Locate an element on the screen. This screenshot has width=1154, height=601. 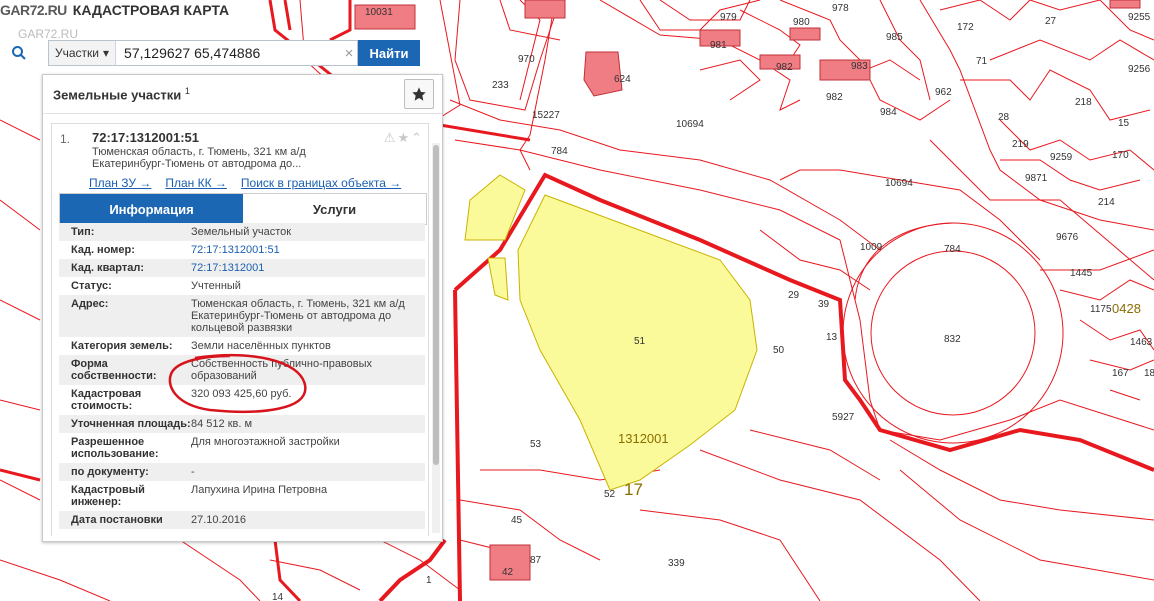
map-label-9255: 9255 is located at coordinates (1139, 17).